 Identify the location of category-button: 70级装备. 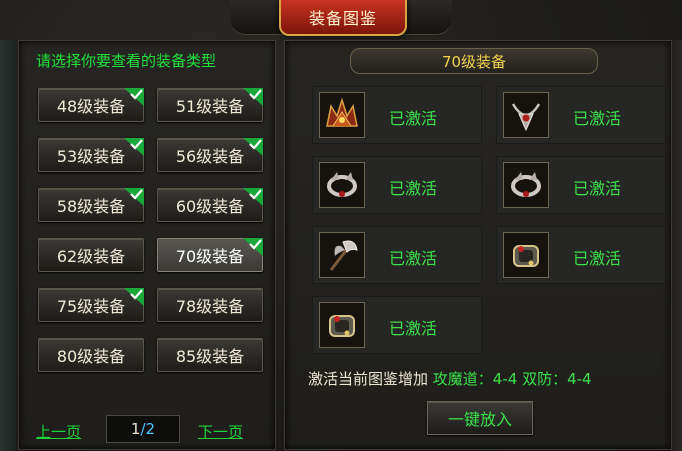
(210, 255).